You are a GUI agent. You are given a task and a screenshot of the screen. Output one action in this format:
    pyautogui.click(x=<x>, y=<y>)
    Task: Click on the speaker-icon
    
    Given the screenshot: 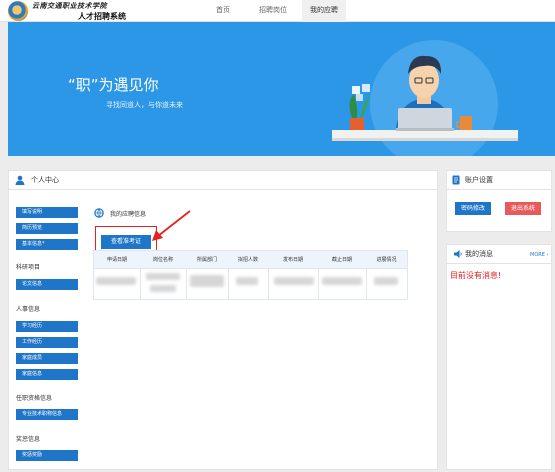 What is the action you would take?
    pyautogui.click(x=458, y=254)
    